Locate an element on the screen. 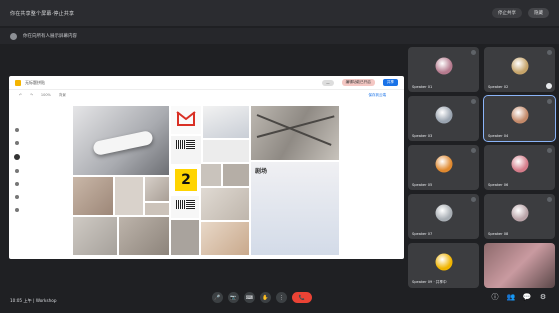 The width and height of the screenshot is (559, 313). camera-button-icon: 📷 is located at coordinates (233, 297).